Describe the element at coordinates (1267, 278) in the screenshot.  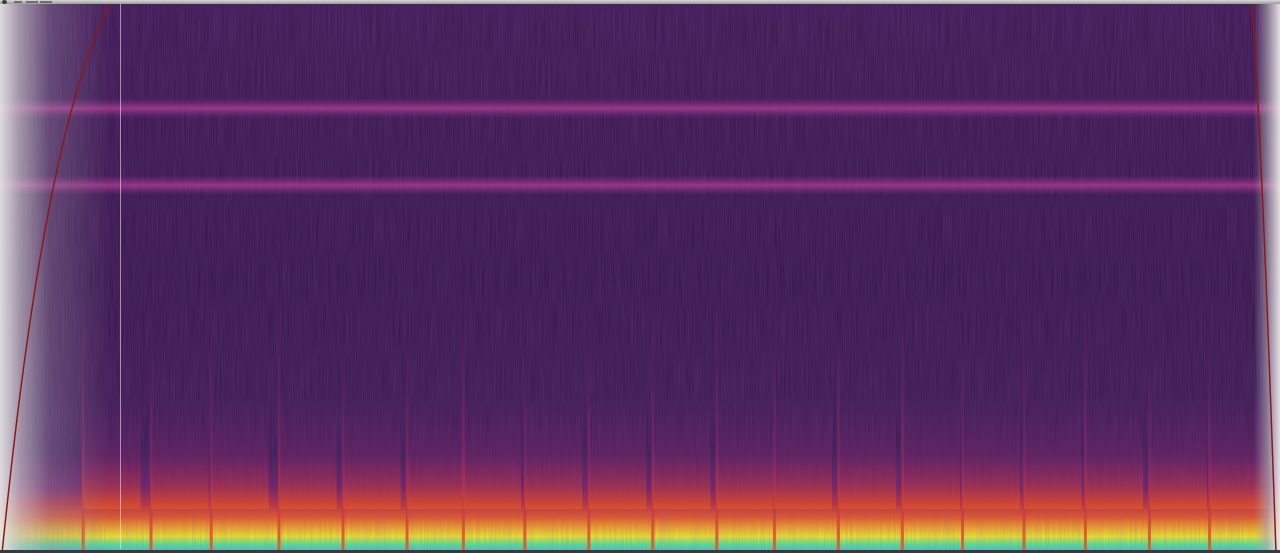
I see `right-fade-edge` at that location.